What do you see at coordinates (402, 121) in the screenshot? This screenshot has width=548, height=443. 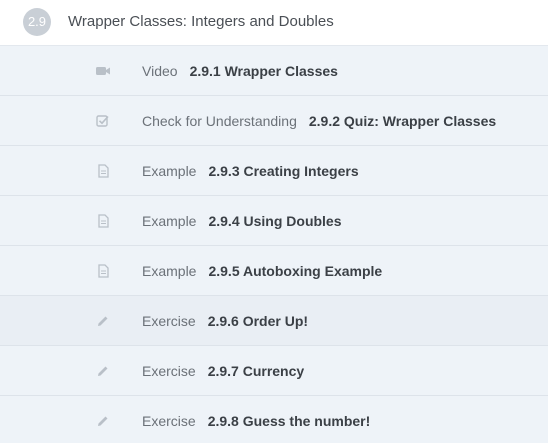 I see `lesson-name: 2.9.2 Quiz: Wrapper Classes` at bounding box center [402, 121].